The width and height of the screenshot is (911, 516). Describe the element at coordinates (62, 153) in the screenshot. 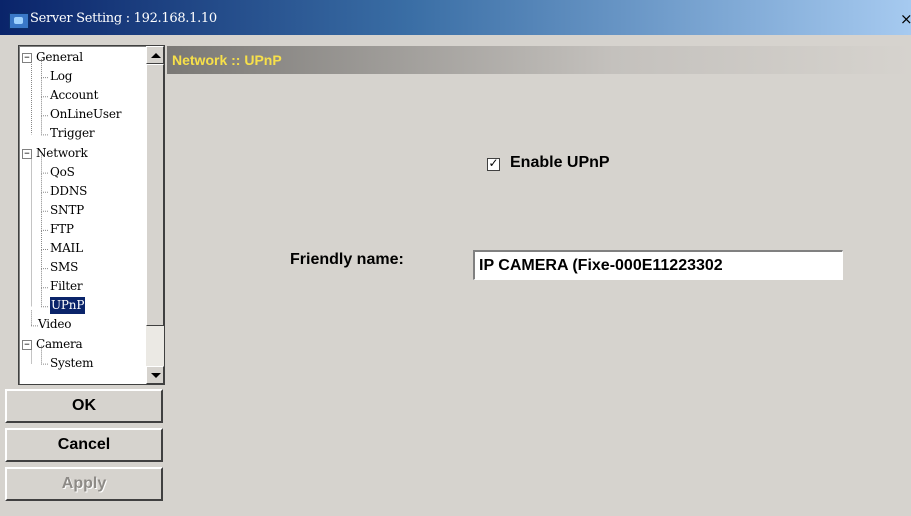

I see `tree-item-network: Network` at that location.